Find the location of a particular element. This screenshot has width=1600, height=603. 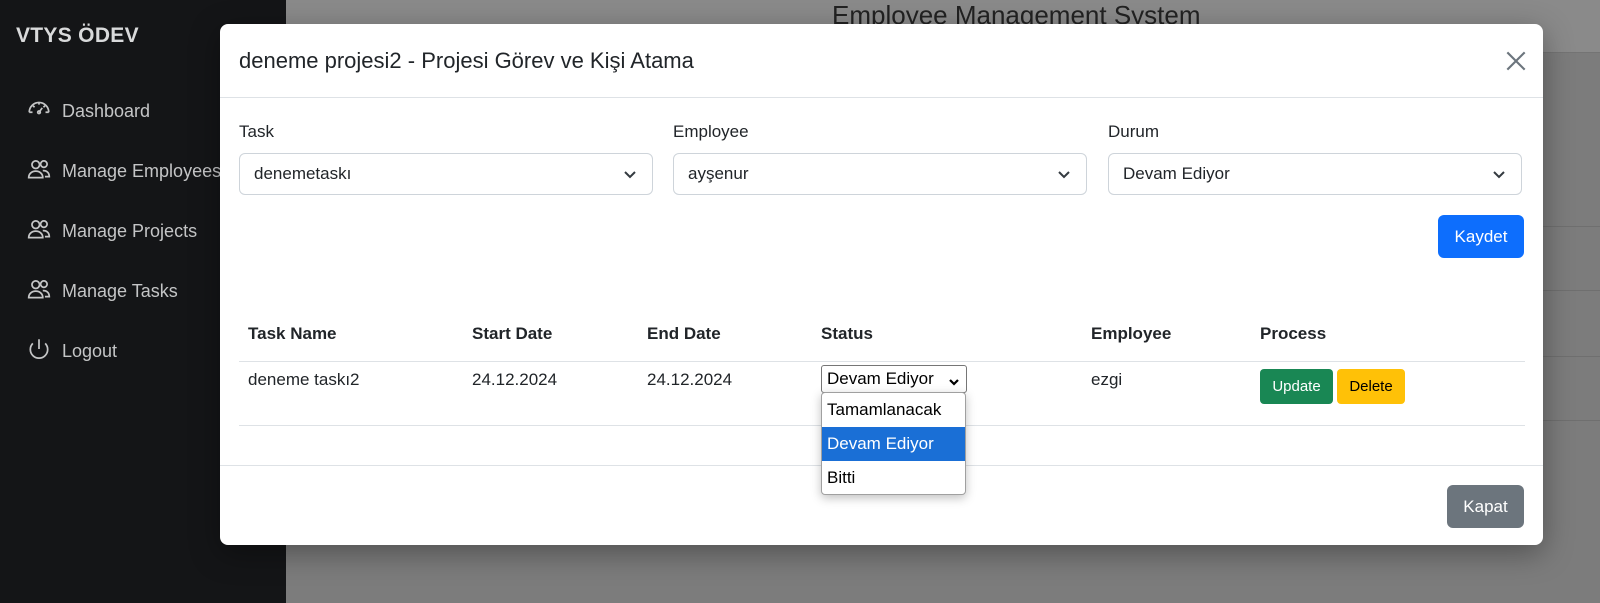

dashboard-icon is located at coordinates (44, 111).